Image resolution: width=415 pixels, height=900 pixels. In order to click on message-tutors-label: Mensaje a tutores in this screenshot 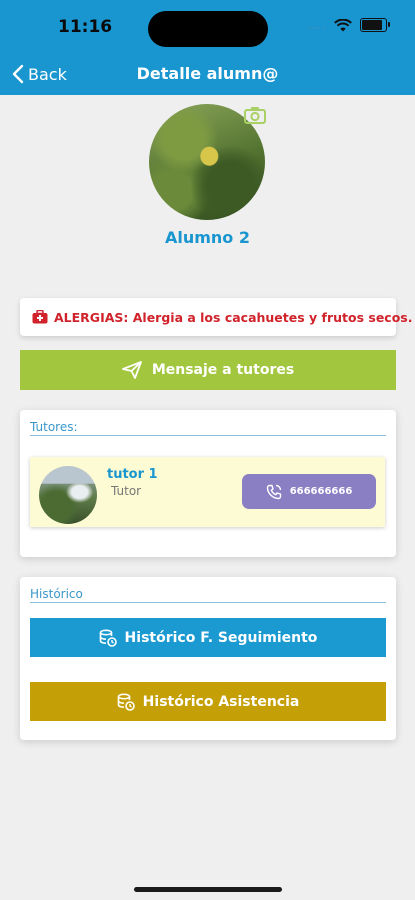, I will do `click(223, 370)`.